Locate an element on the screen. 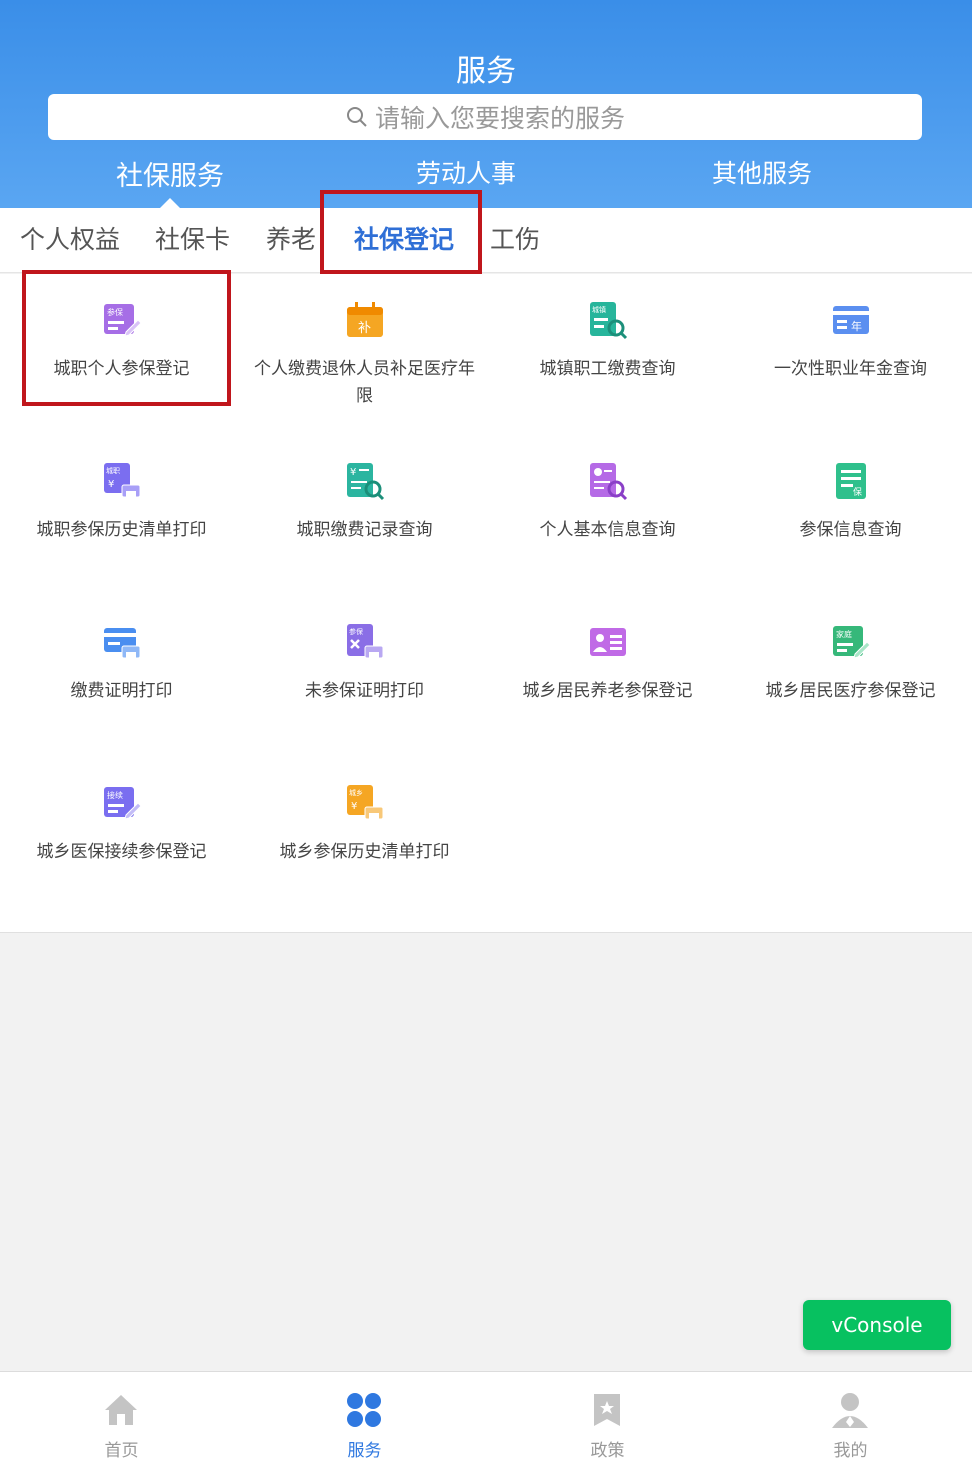 This screenshot has width=972, height=1475. service-label: 城乡医保接续参保登记 is located at coordinates (121, 852).